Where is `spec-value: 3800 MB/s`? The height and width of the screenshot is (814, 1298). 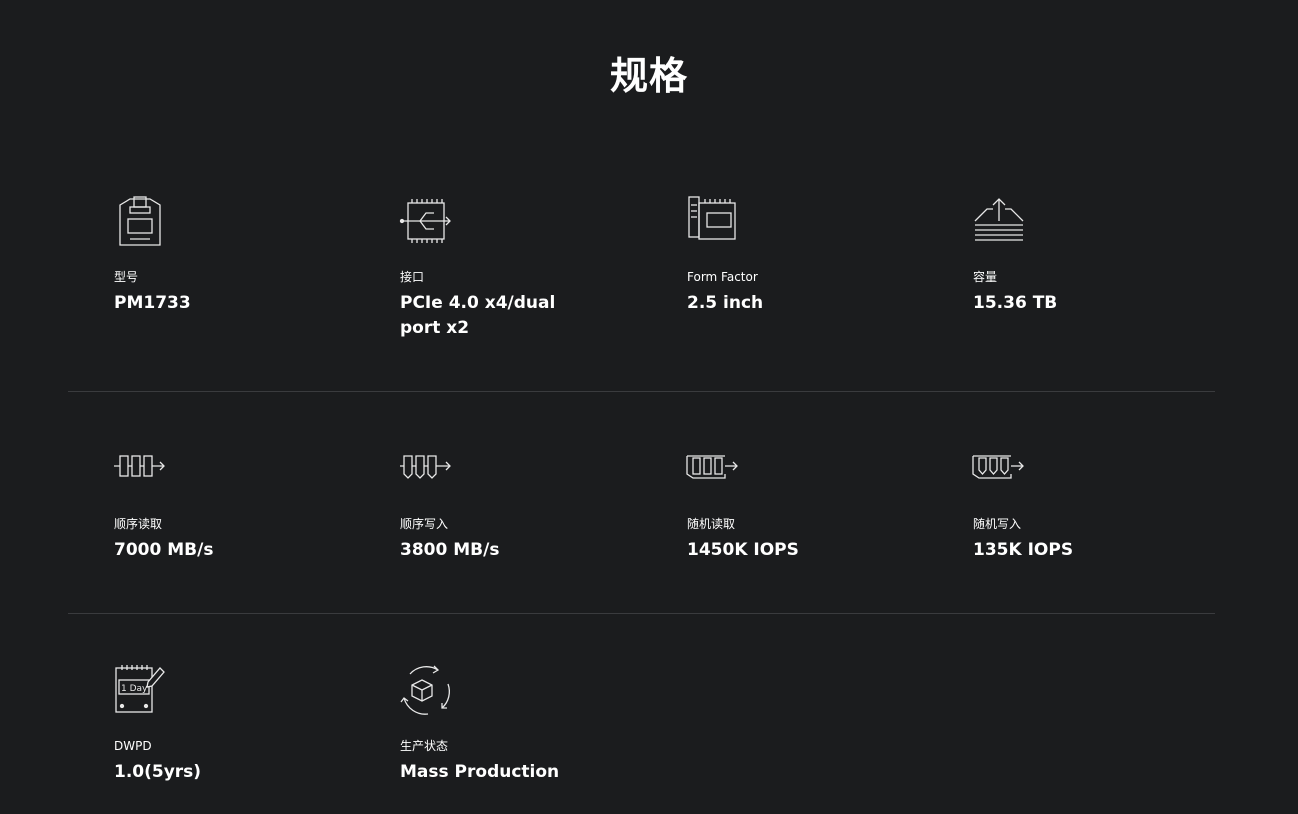 spec-value: 3800 MB/s is located at coordinates (450, 550).